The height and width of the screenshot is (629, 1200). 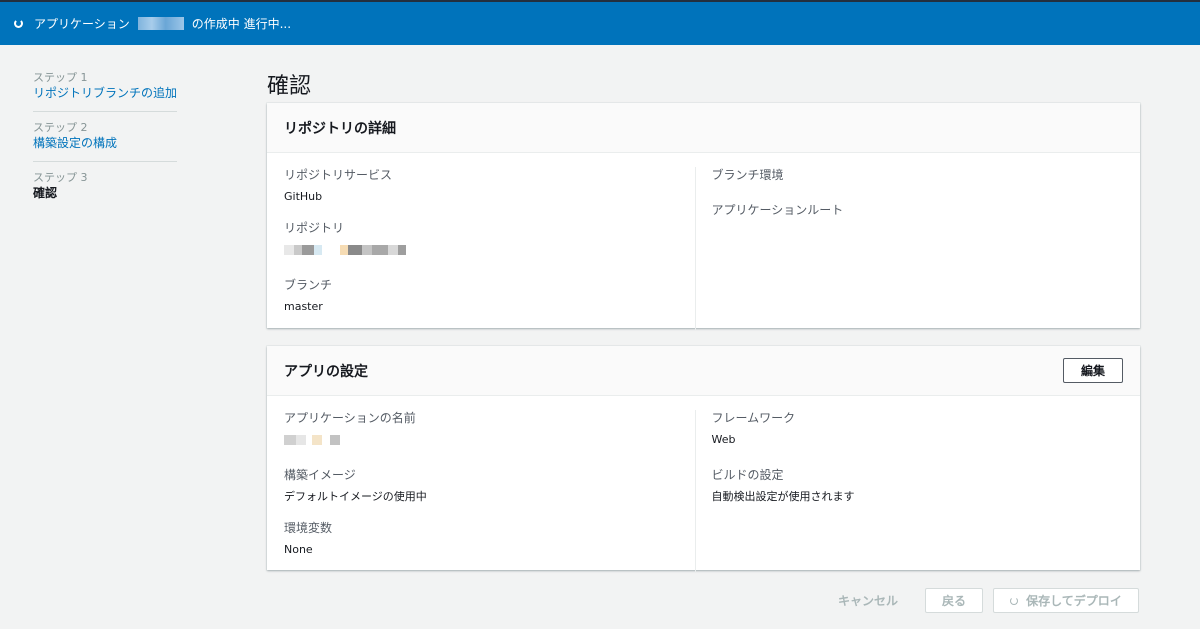 What do you see at coordinates (777, 210) in the screenshot?
I see `field-label: アプリケーションルート` at bounding box center [777, 210].